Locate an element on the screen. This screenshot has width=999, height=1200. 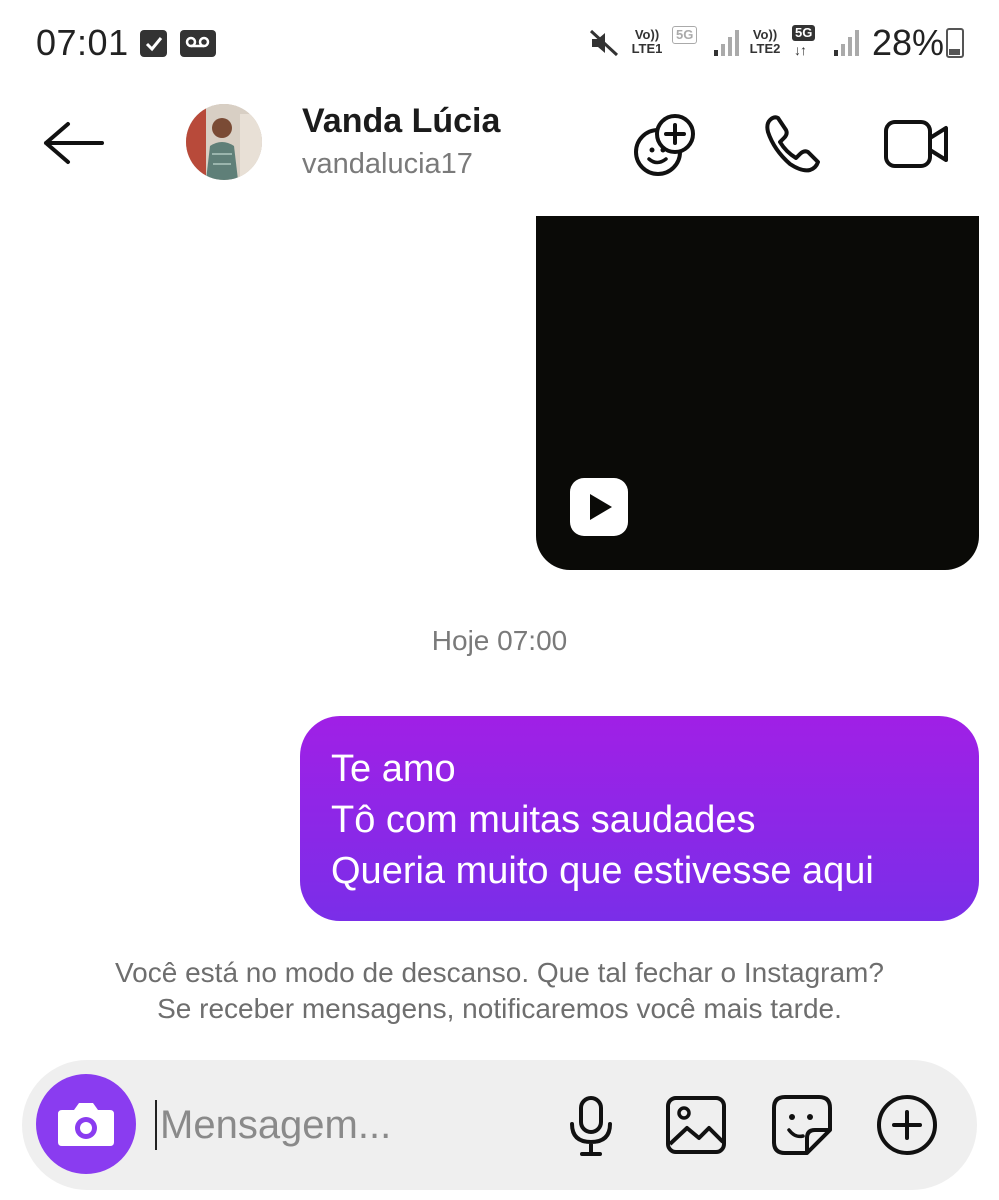
checkbox-icon is located at coordinates (153, 43).